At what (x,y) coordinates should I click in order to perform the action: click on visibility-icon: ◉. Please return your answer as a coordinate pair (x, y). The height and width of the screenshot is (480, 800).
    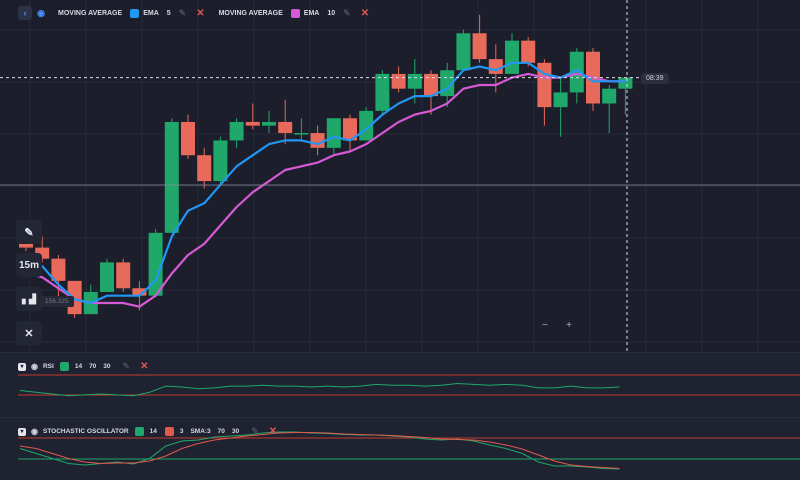
    Looking at the image, I should click on (41, 13).